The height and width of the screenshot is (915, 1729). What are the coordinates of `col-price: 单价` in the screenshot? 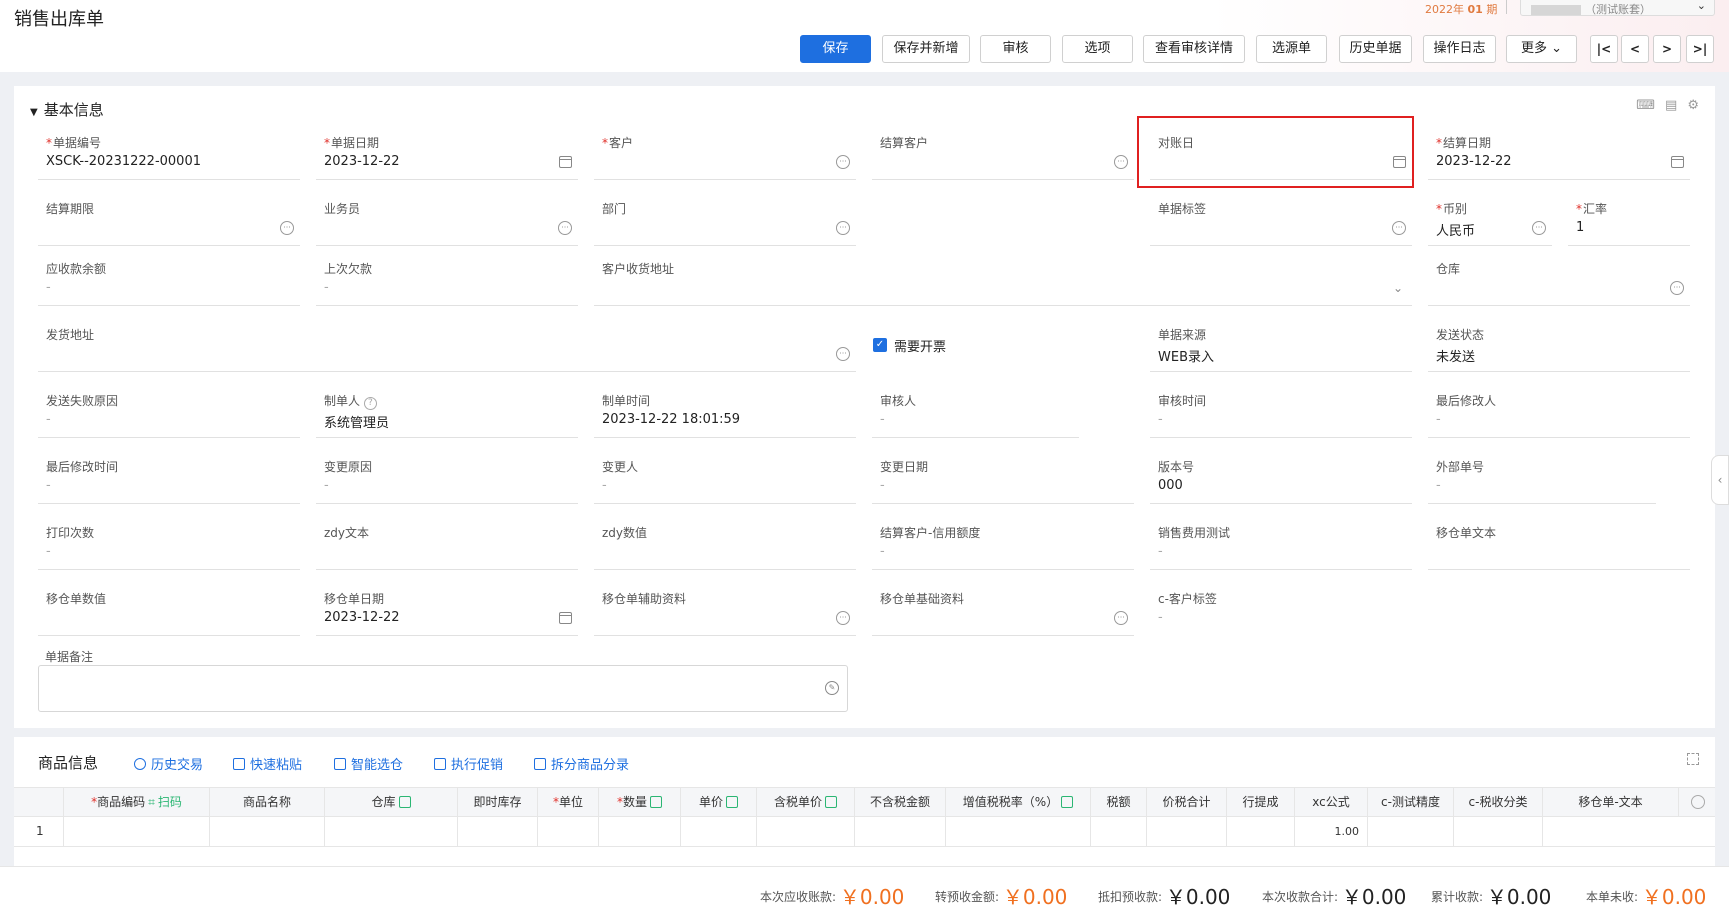 It's located at (719, 802).